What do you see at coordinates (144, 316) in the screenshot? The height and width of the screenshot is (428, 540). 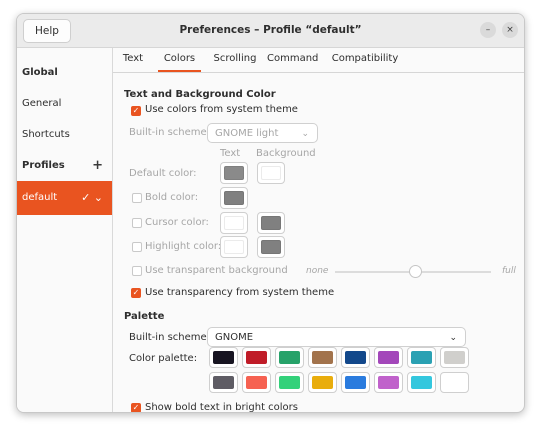 I see `palette-section-title: Palette` at bounding box center [144, 316].